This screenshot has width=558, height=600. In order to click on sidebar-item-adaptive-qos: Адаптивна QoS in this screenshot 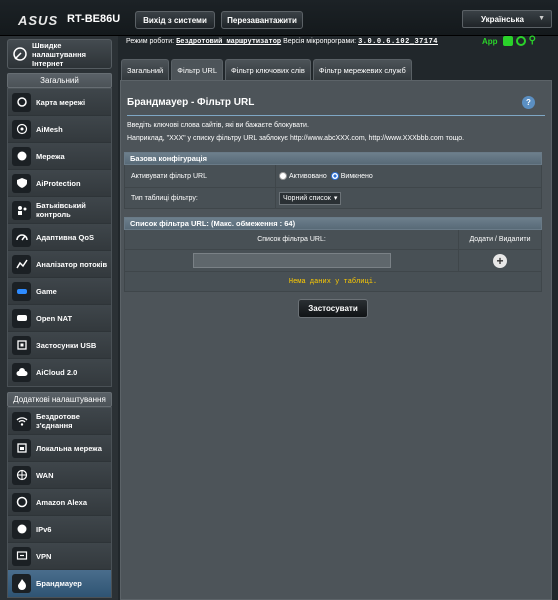, I will do `click(59, 237)`.